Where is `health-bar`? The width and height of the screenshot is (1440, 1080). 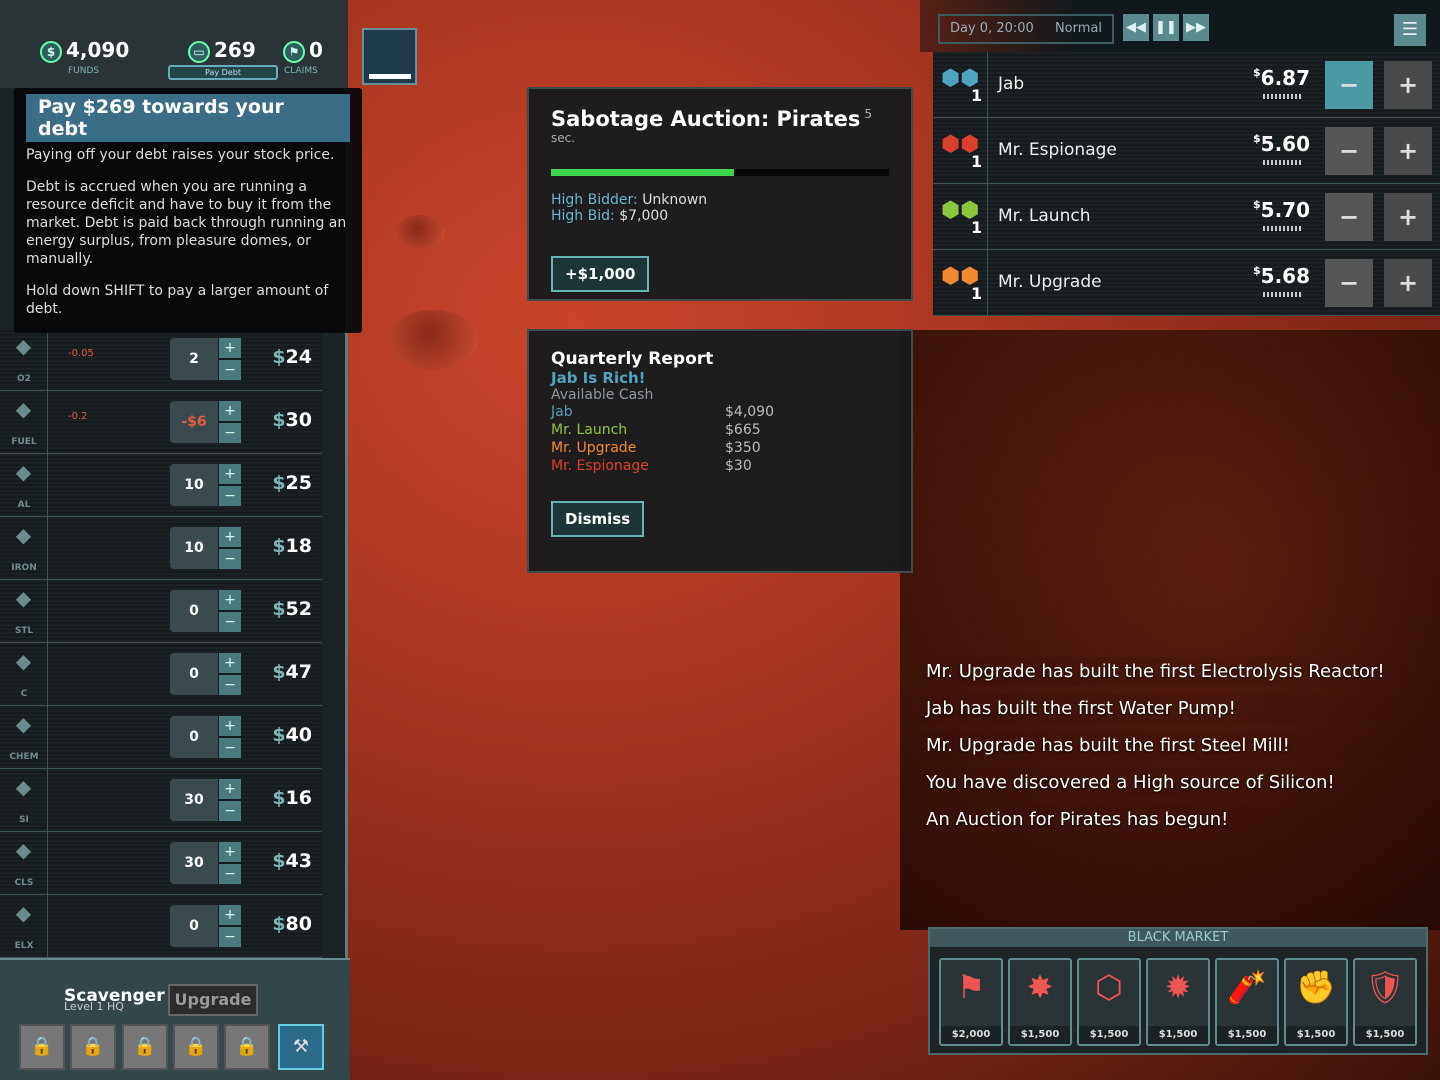
health-bar is located at coordinates (390, 76).